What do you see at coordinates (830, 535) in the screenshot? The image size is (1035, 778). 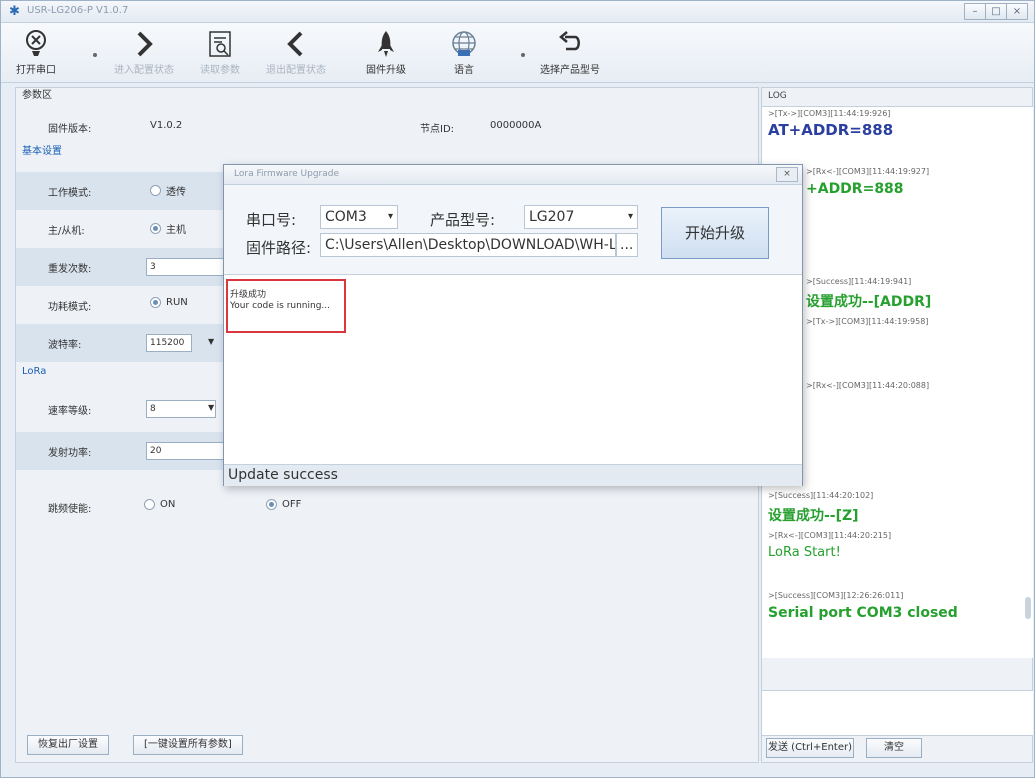 I see `log-line: >[Rx<-][COM3][11:44:20:215]` at bounding box center [830, 535].